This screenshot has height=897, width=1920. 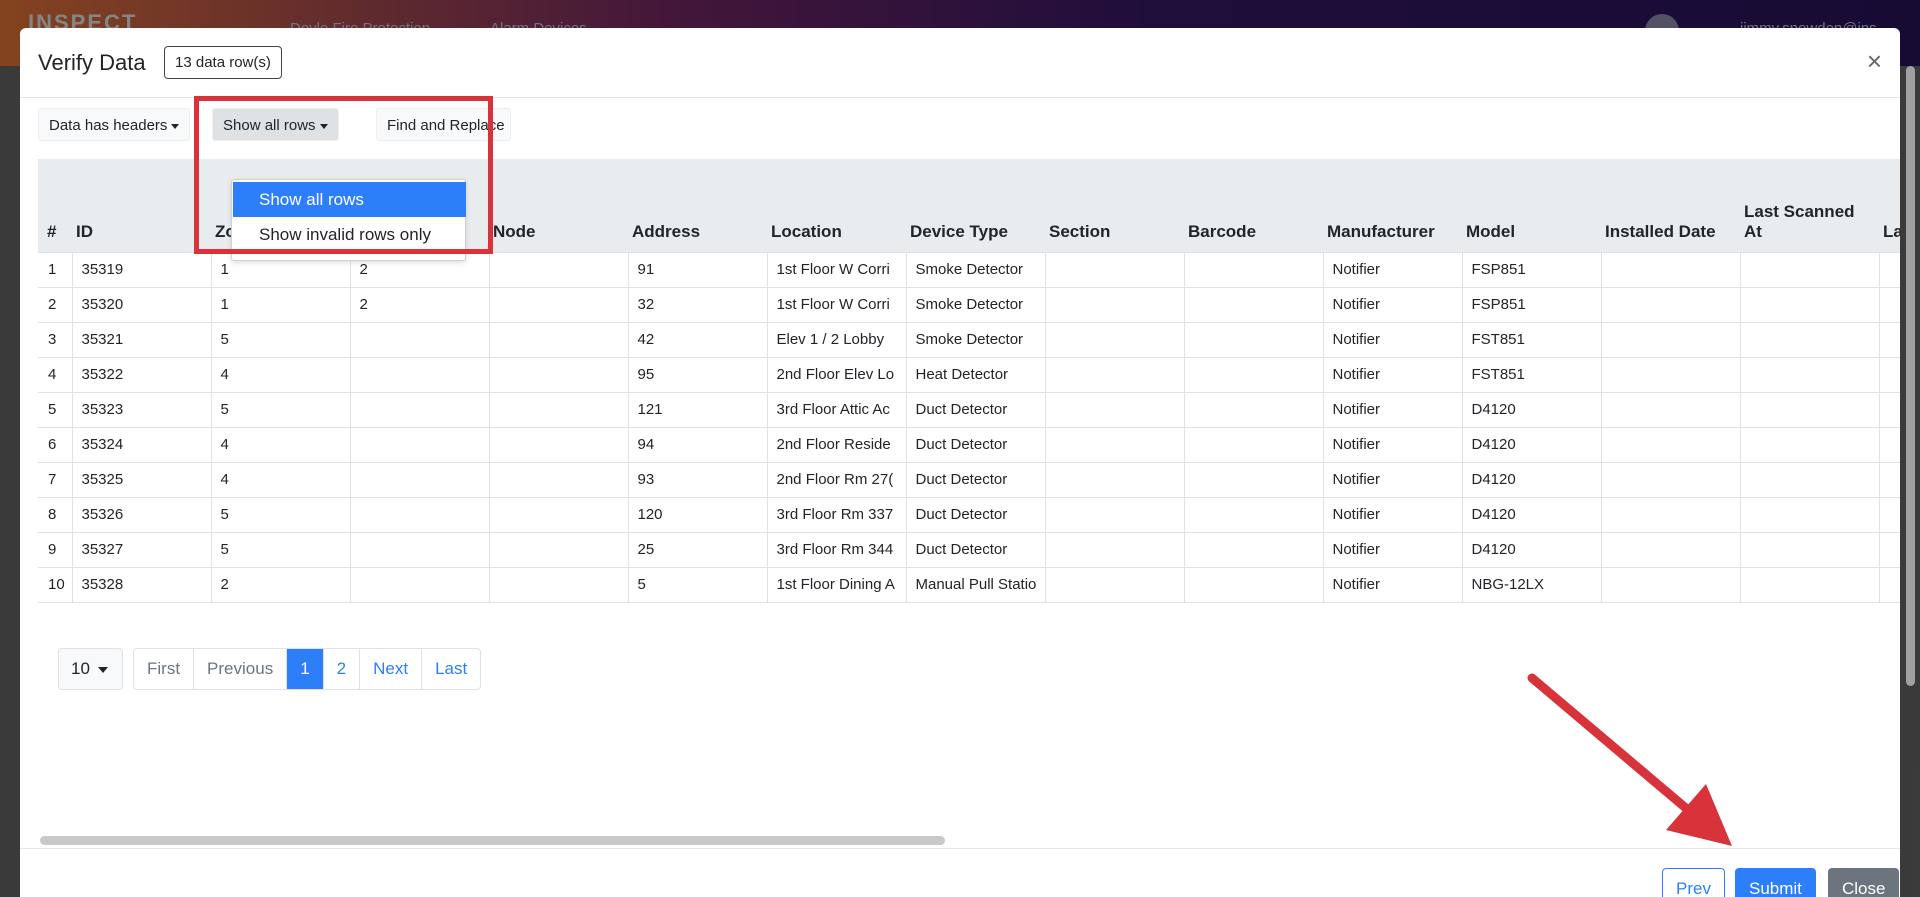 I want to click on data-headers-dropdown: Data has headers, so click(x=114, y=124).